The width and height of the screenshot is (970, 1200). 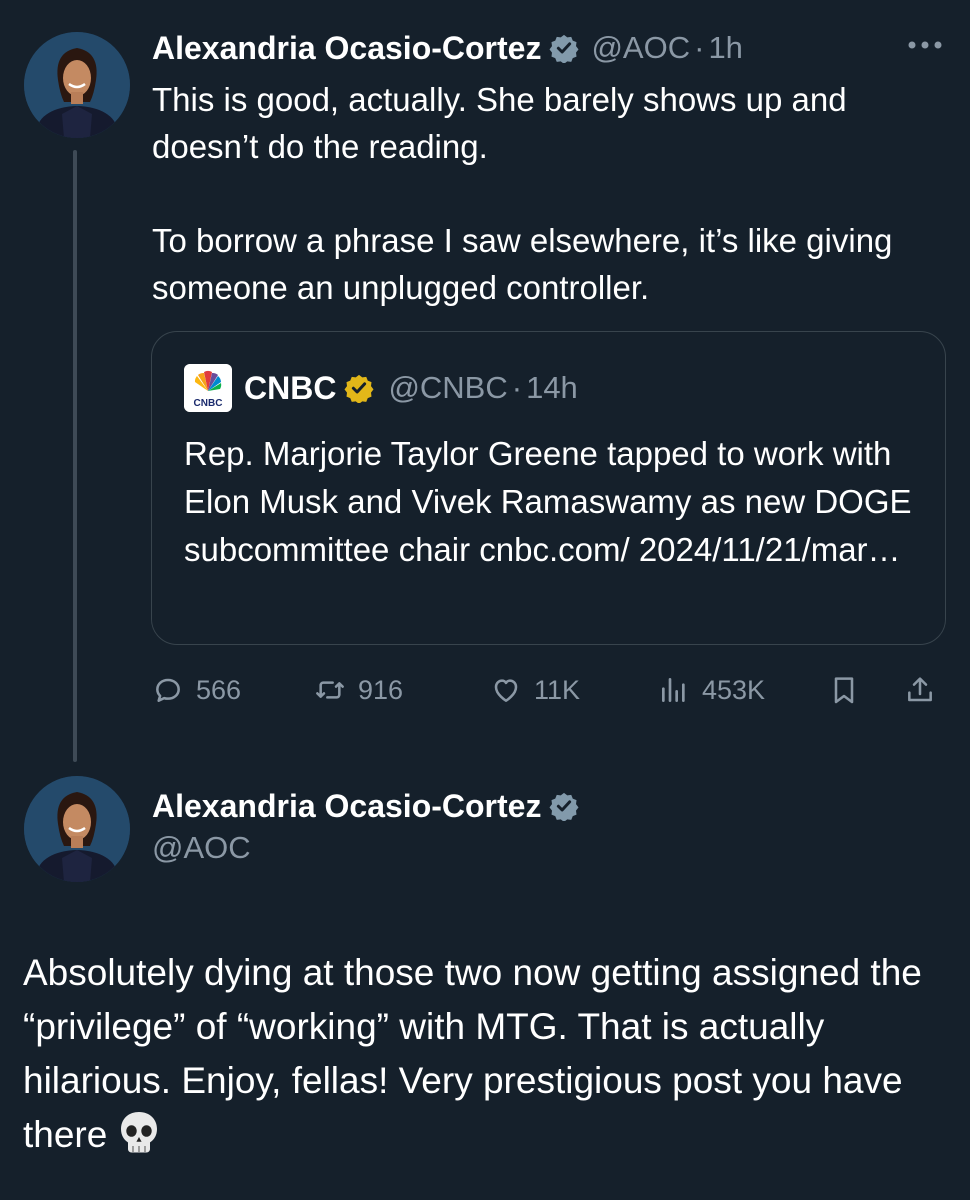 I want to click on views-chart-icon, so click(x=673, y=690).